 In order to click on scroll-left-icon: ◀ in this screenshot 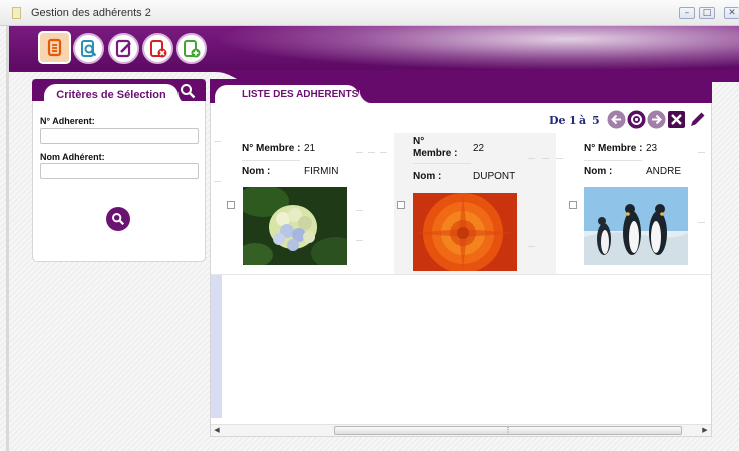, I will do `click(217, 430)`.